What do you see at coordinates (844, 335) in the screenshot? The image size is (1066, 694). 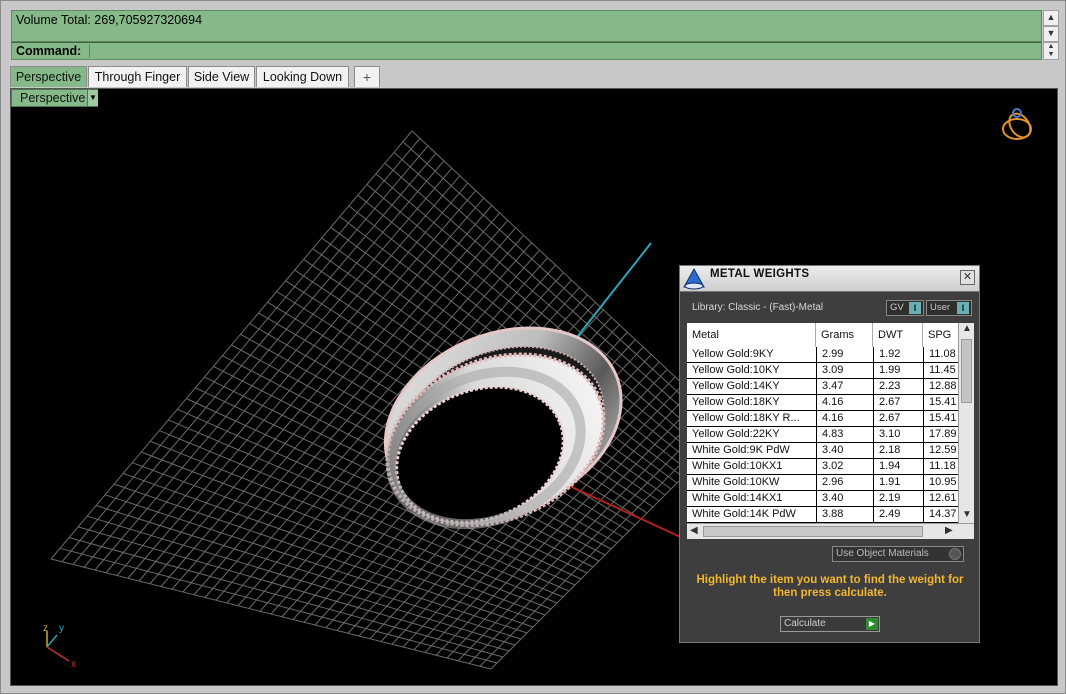 I see `column-header-grams: Grams` at bounding box center [844, 335].